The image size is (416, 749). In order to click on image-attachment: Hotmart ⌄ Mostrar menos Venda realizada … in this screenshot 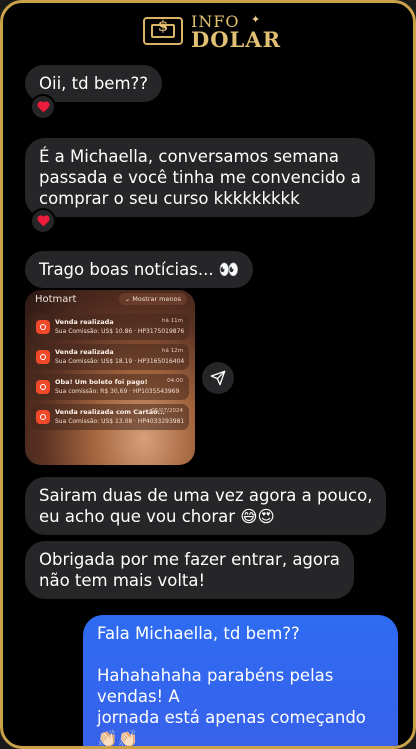, I will do `click(110, 377)`.